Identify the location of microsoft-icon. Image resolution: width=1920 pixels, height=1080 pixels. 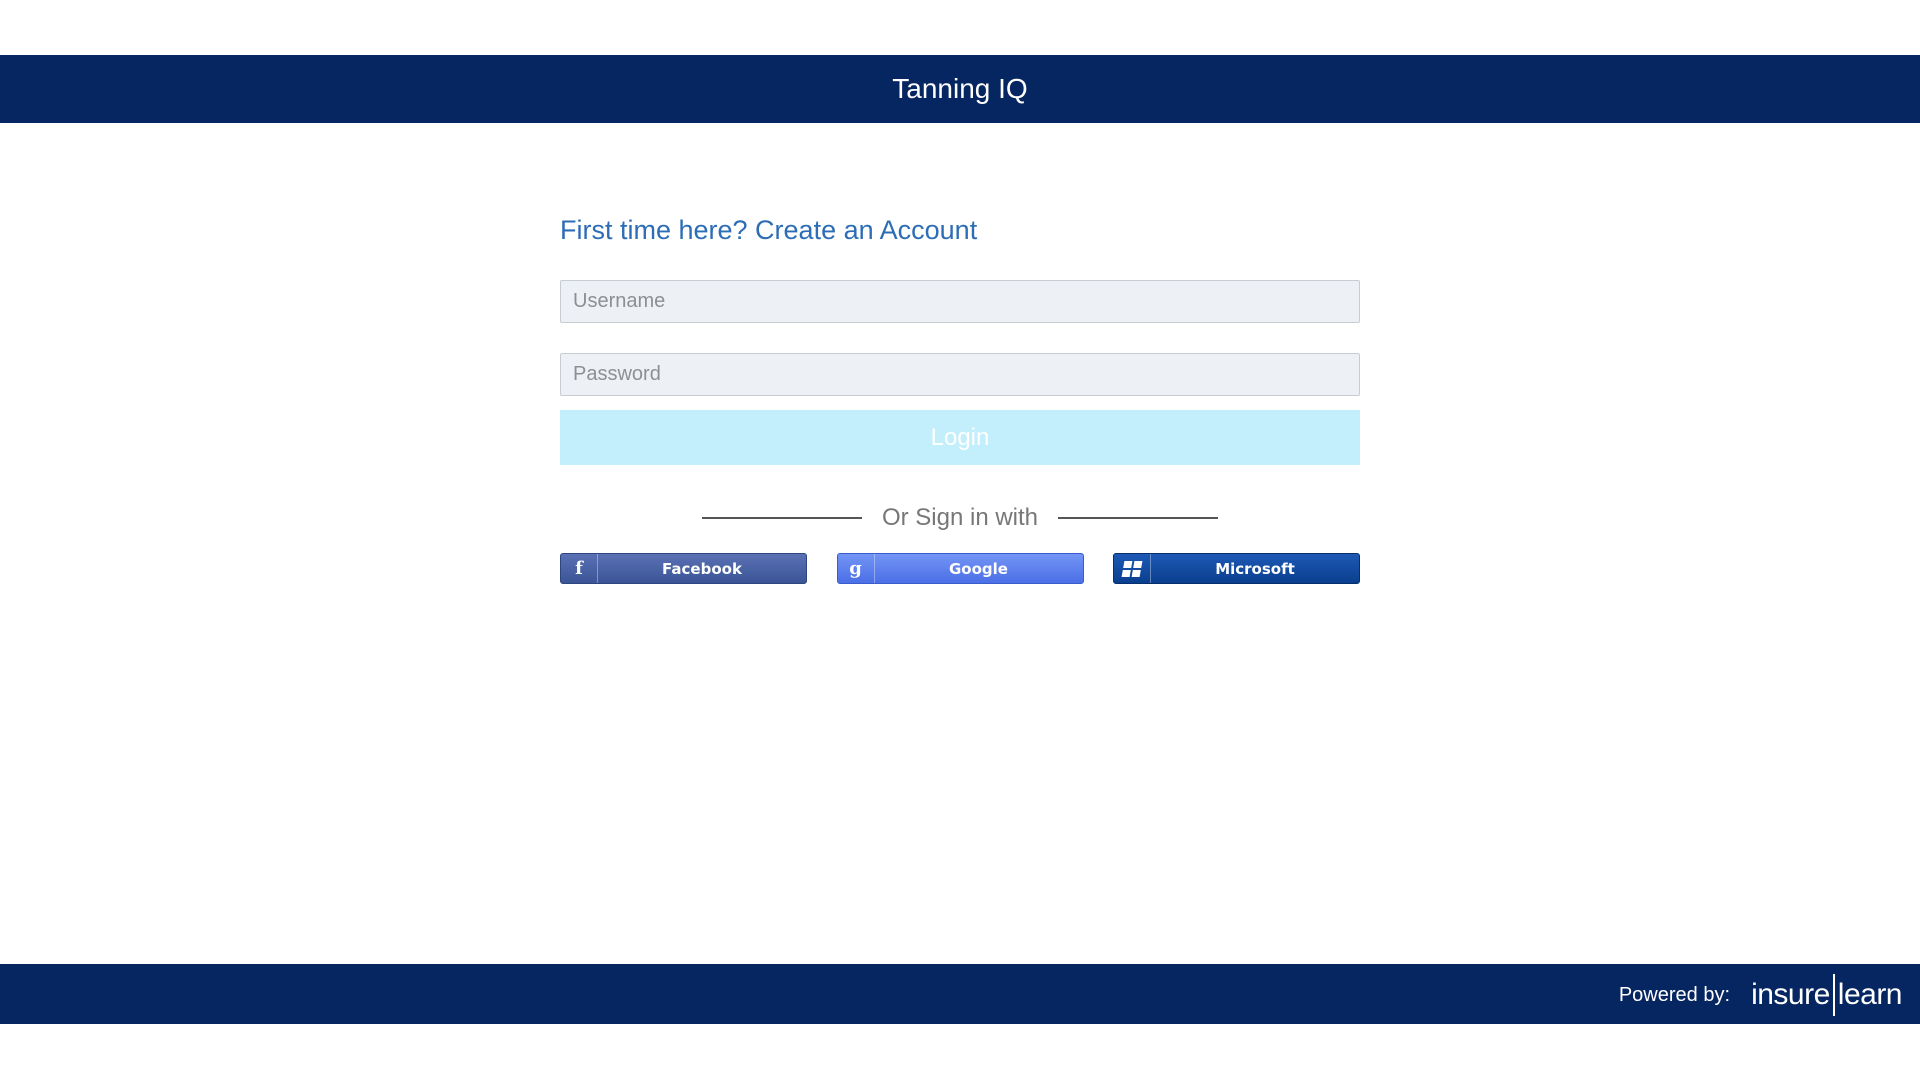
(1132, 568).